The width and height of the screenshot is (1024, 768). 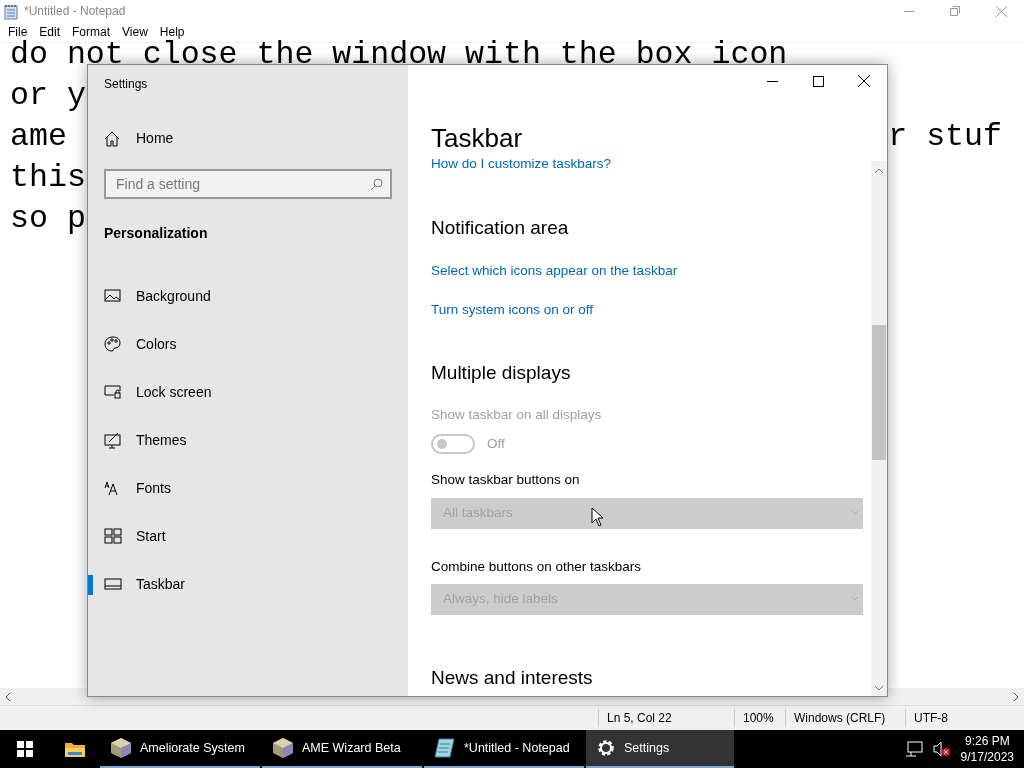 I want to click on palette-icon, so click(x=113, y=344).